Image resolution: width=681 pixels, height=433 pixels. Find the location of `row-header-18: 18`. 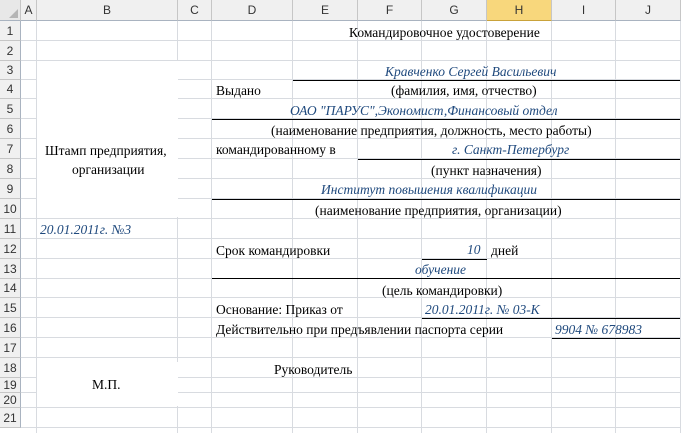

row-header-18: 18 is located at coordinates (10, 368).